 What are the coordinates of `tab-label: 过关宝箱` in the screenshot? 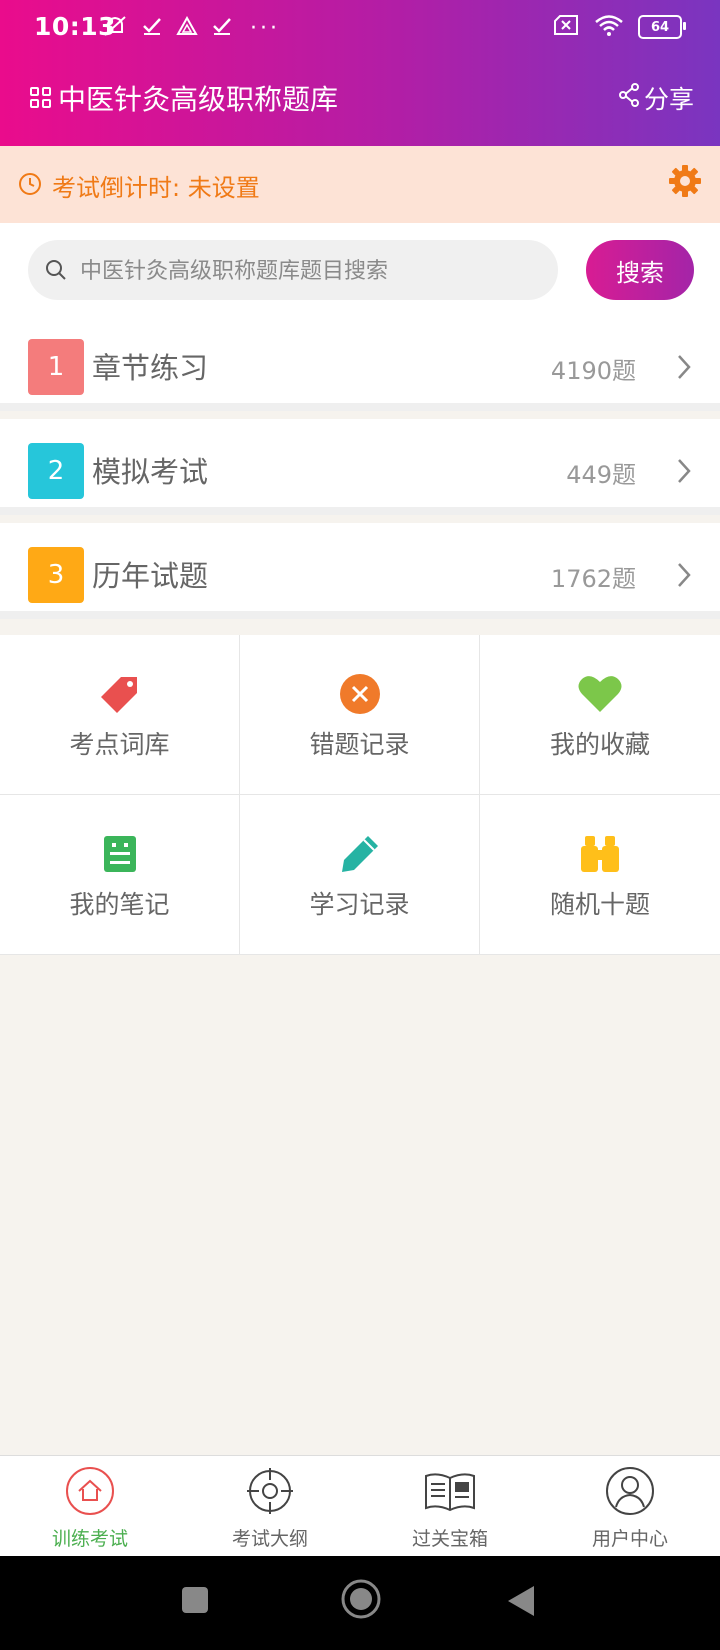 It's located at (449, 1539).